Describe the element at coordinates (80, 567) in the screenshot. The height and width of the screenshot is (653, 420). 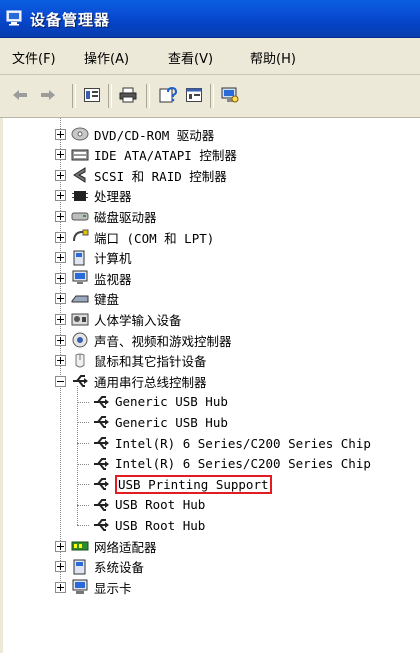
I see `system-device-icon` at that location.